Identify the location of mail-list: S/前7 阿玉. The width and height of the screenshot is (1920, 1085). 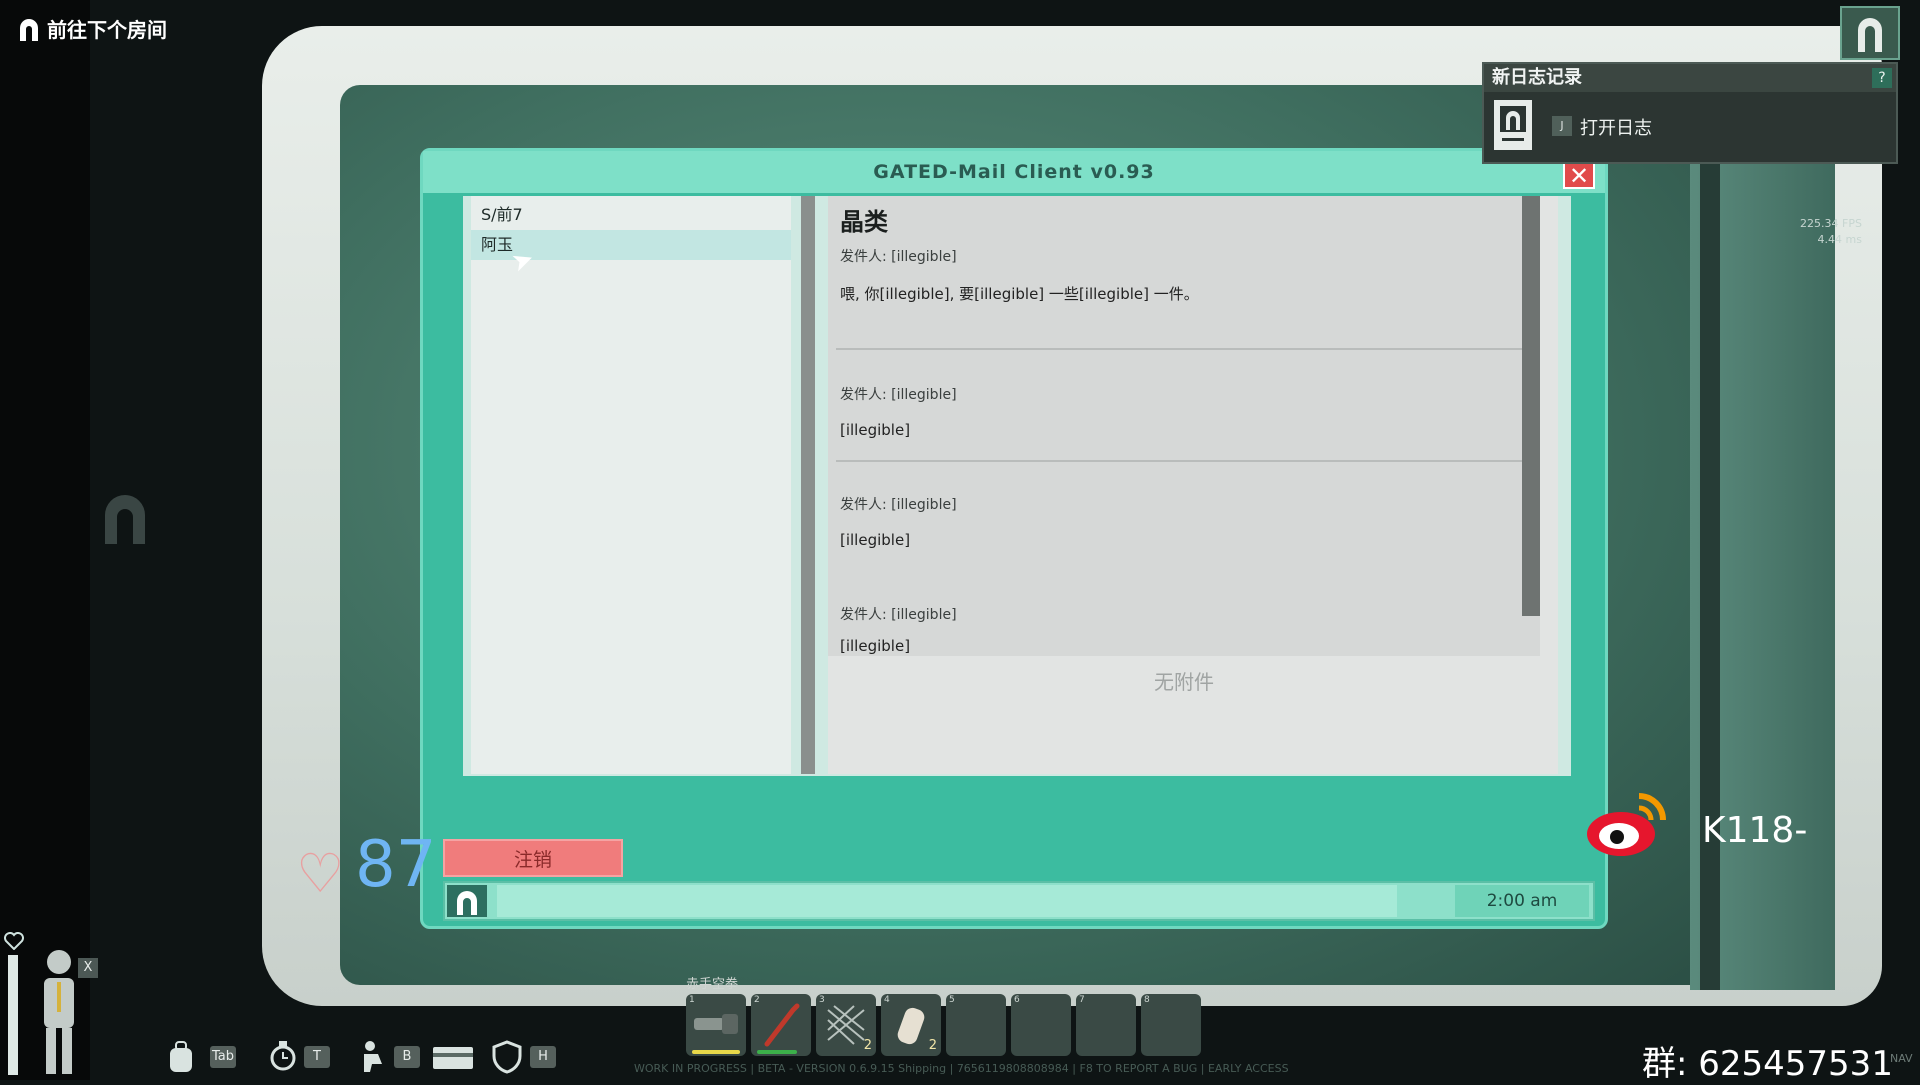
(631, 485).